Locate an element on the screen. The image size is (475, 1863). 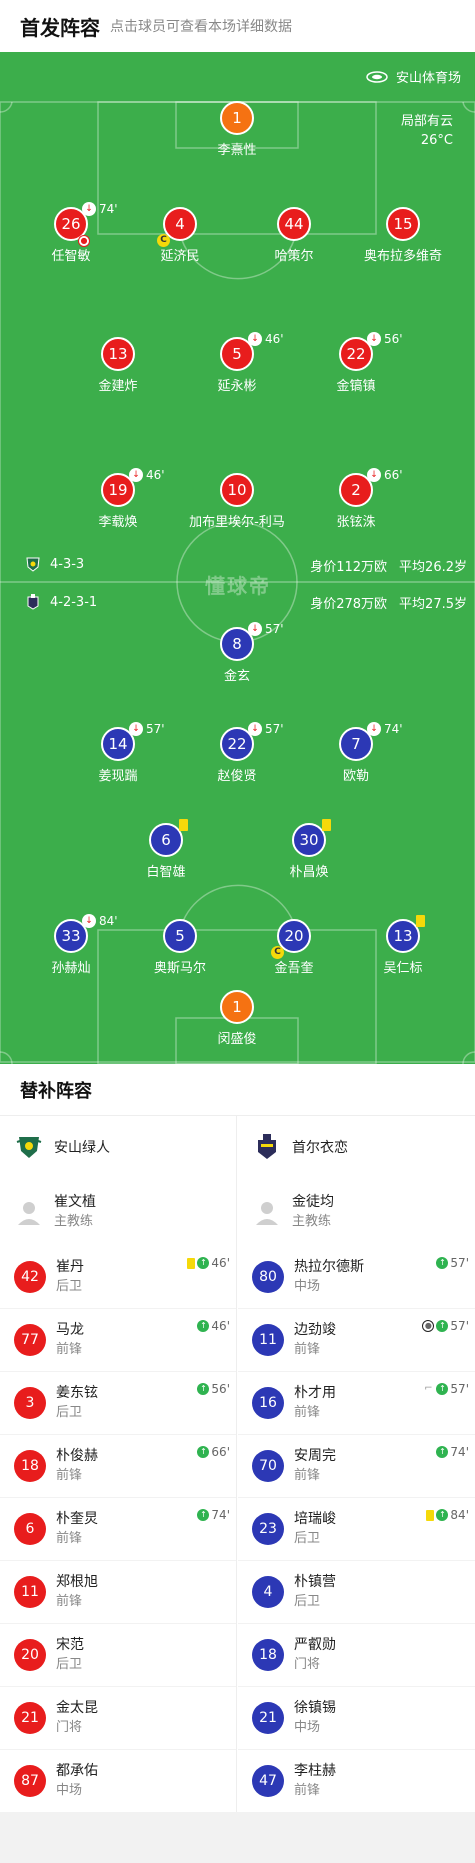
sub-number: 20 is located at coordinates (30, 1655).